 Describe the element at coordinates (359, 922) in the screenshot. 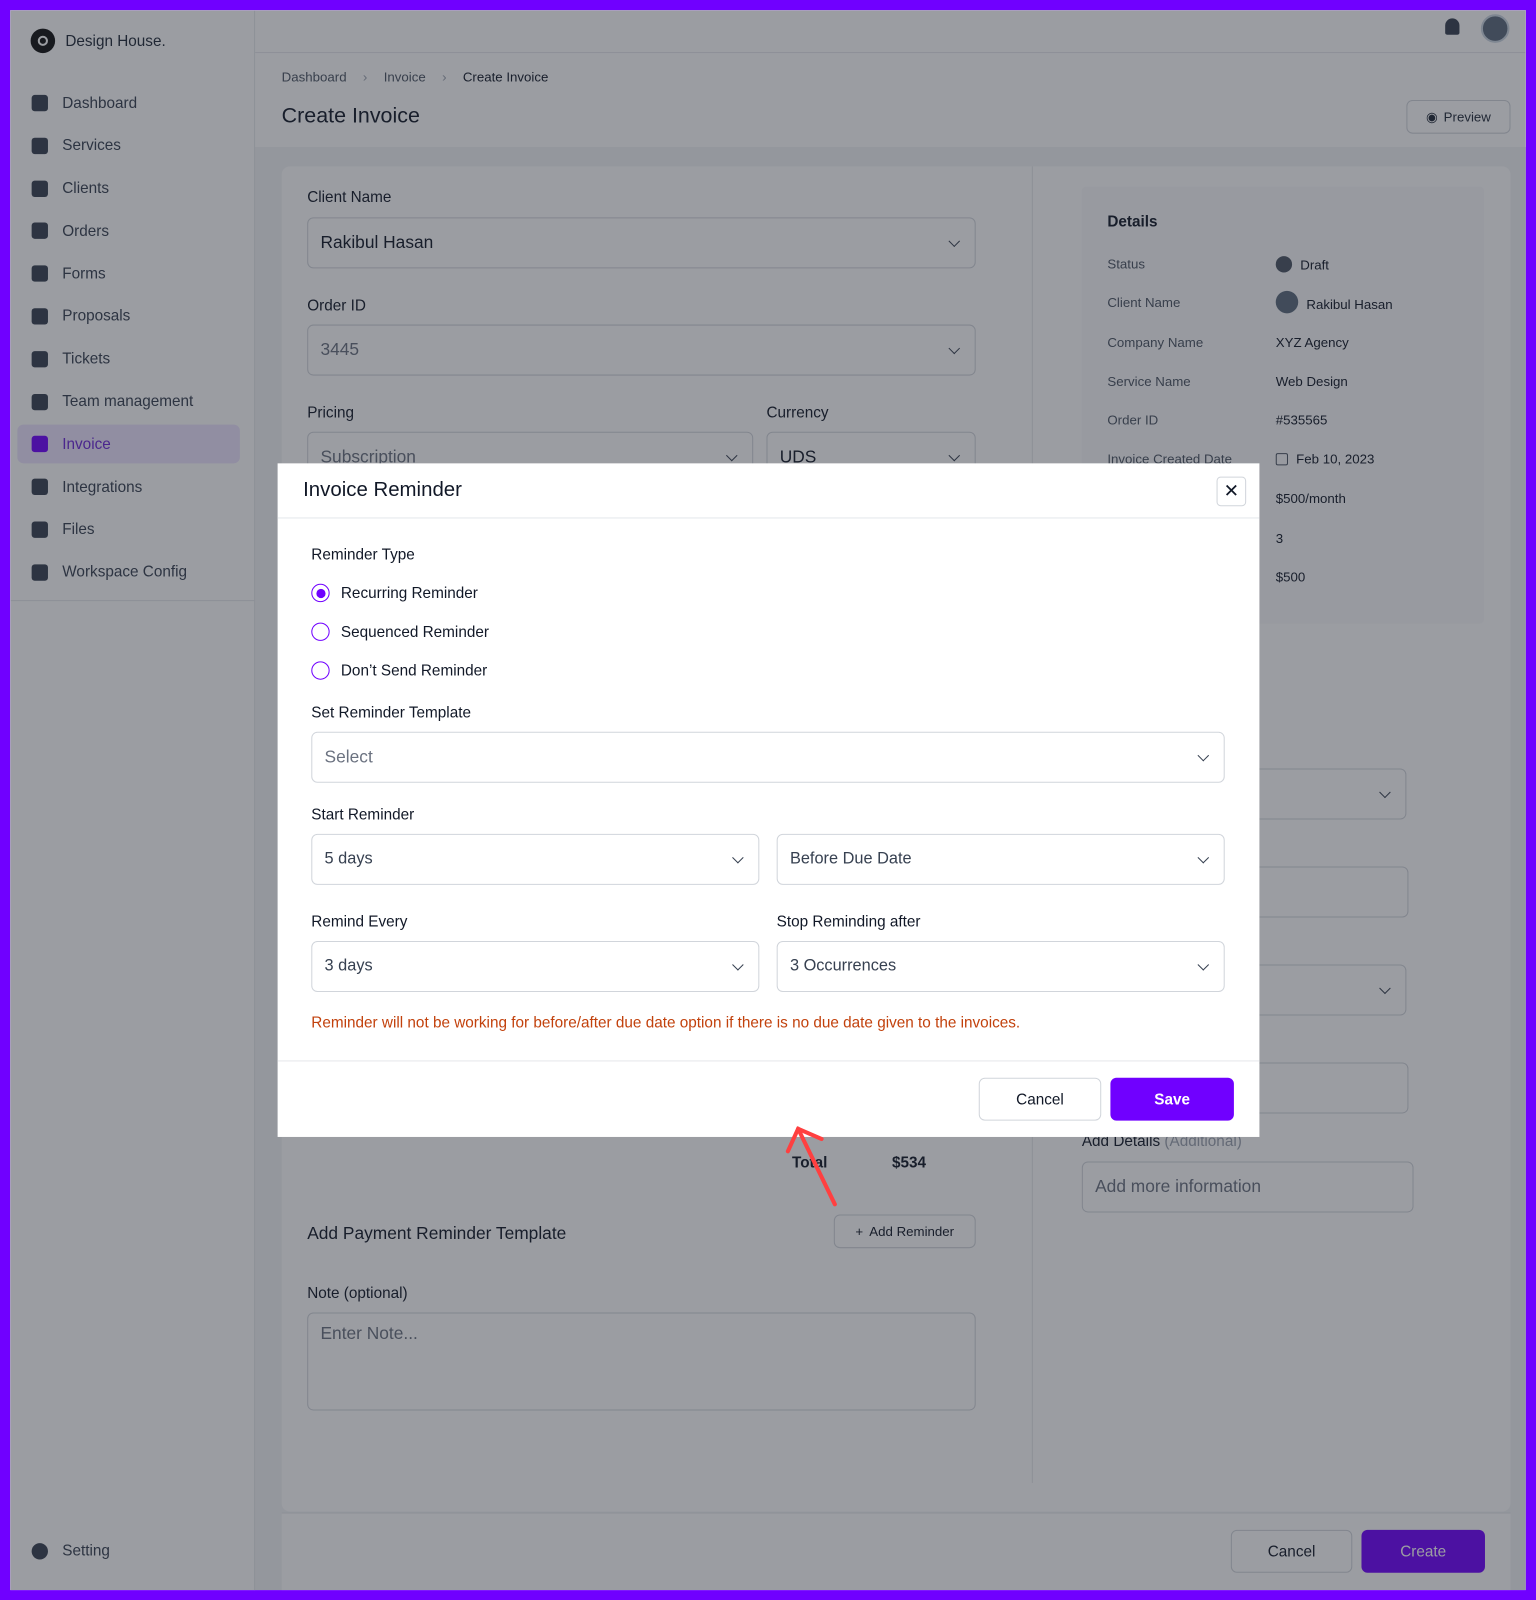

I see `remind-every-label: Remind Every` at that location.